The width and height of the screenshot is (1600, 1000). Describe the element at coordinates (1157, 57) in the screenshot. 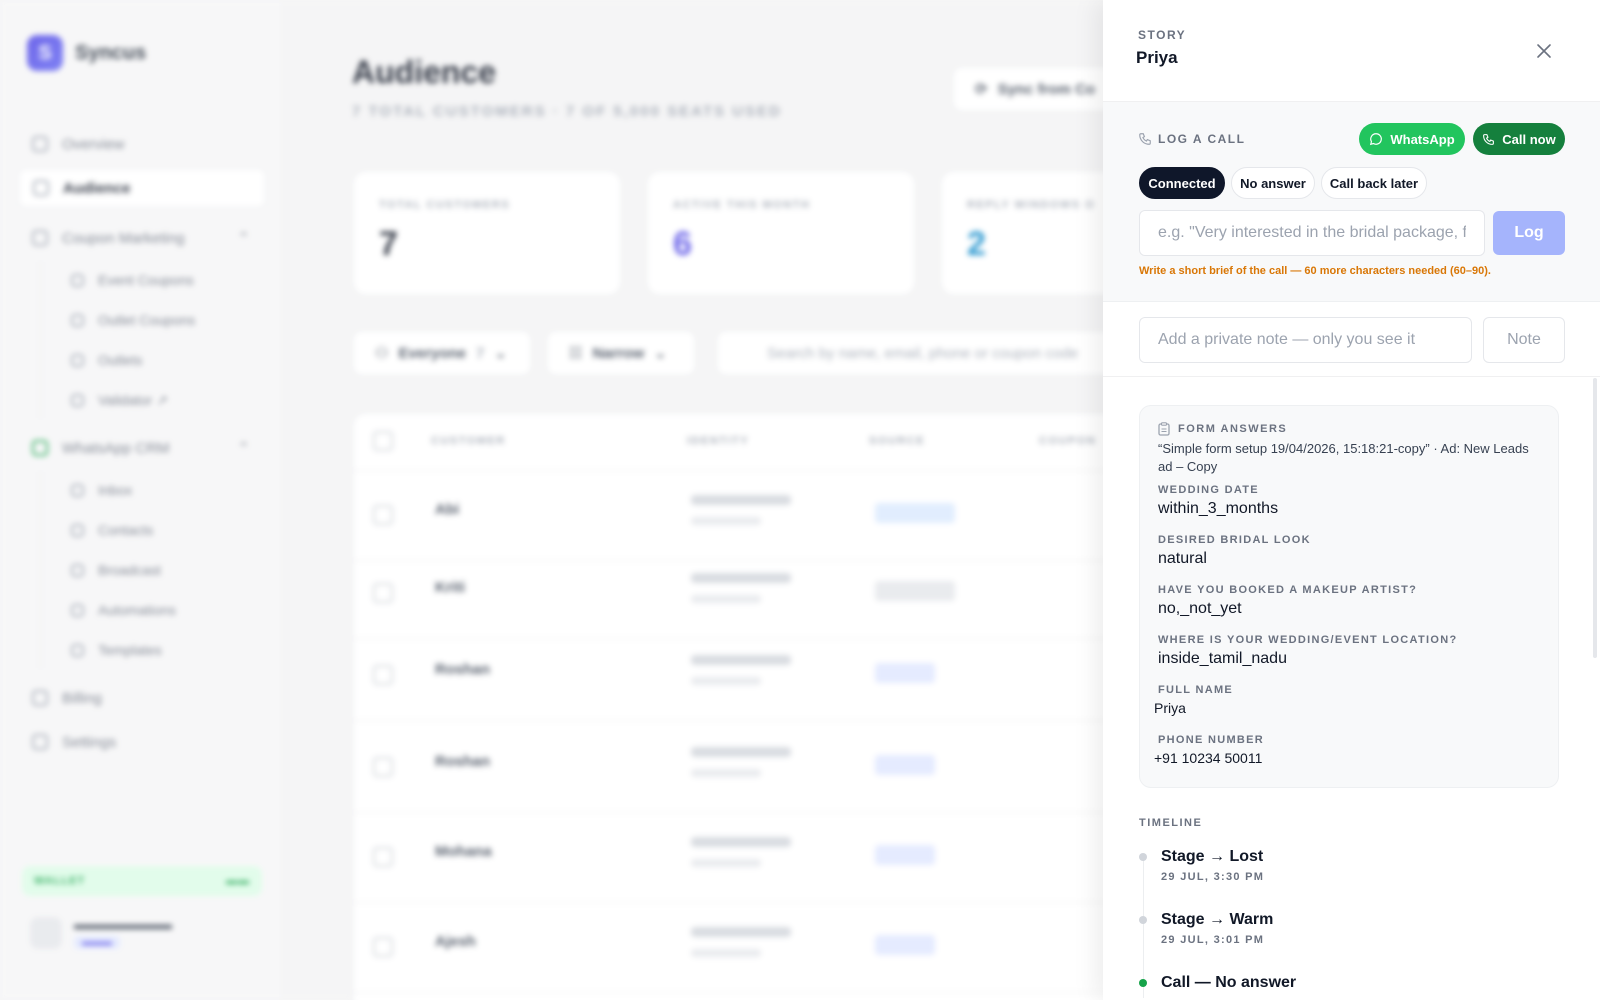

I see `contact-name: Priya` at that location.